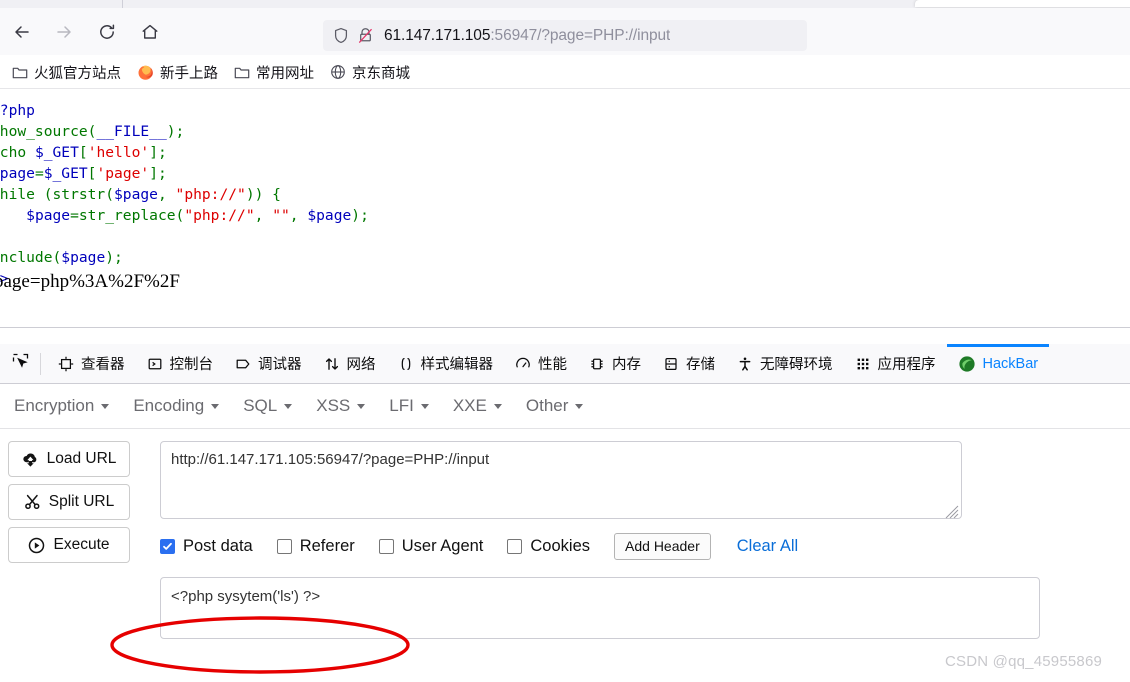  Describe the element at coordinates (700, 365) in the screenshot. I see `devtools-tab-label: 存储` at that location.